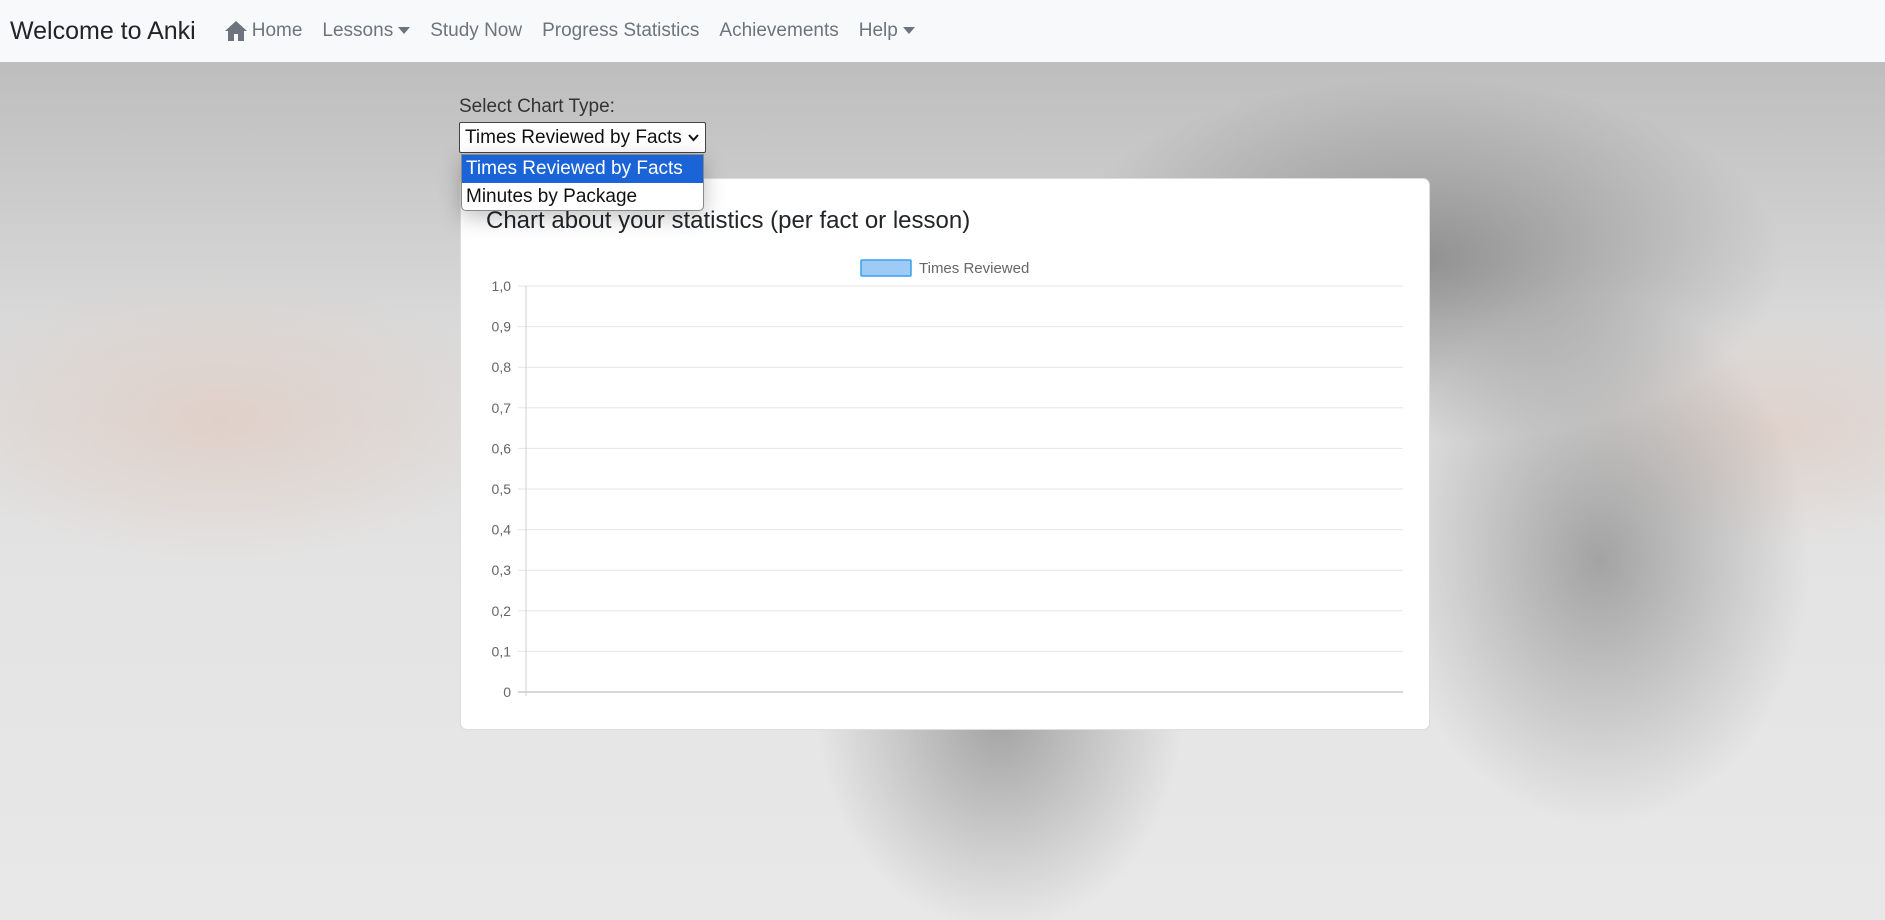  I want to click on nav-lessons-label: Lessons, so click(358, 30).